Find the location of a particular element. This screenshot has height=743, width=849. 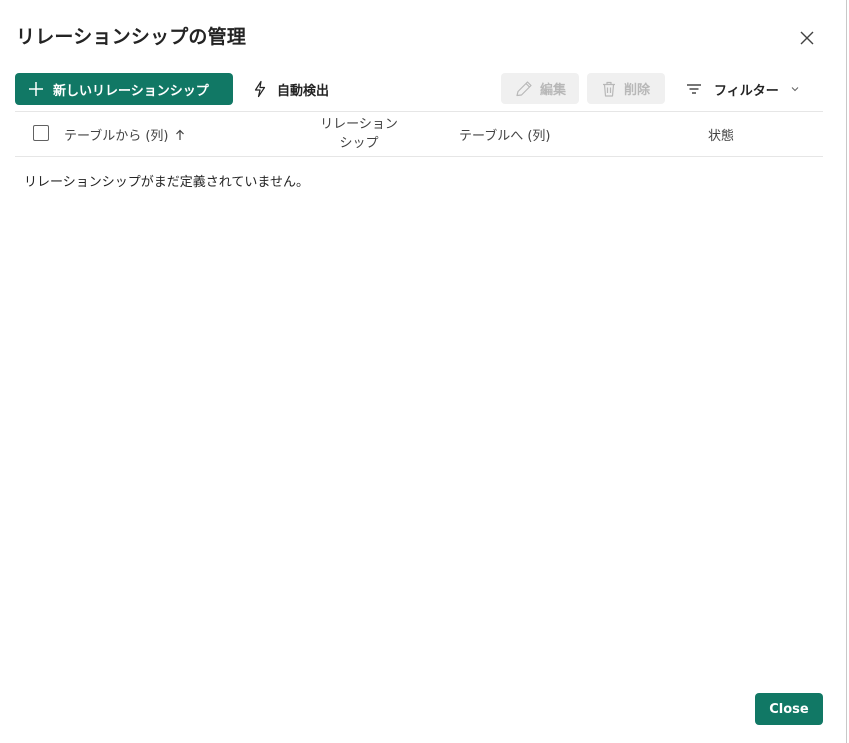

arrow-up-icon is located at coordinates (179, 134).